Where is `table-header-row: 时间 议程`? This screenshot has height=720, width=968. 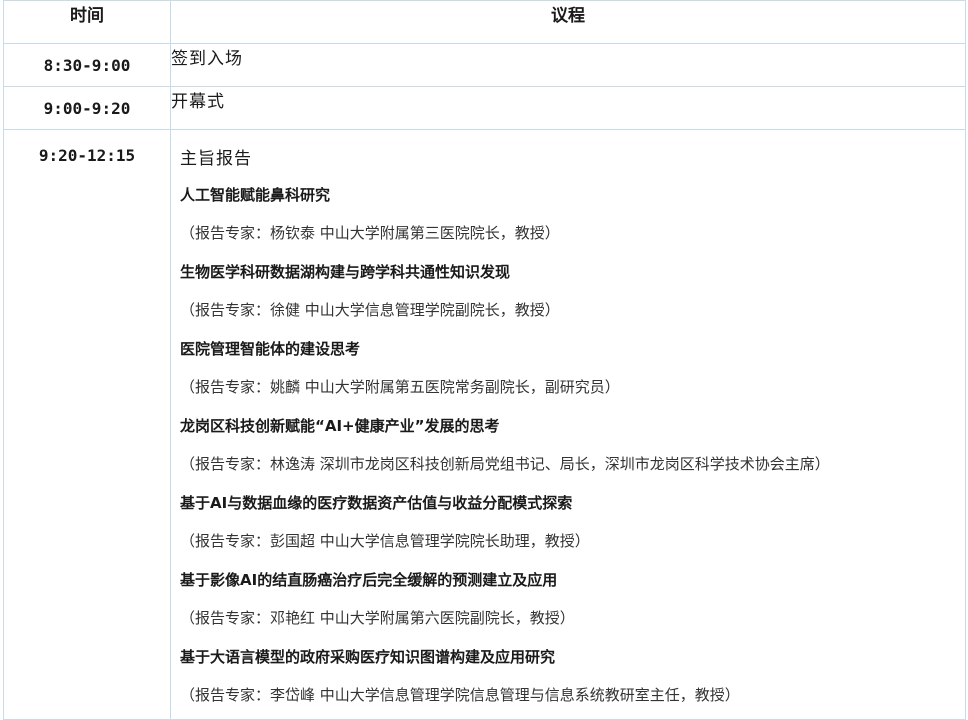 table-header-row: 时间 议程 is located at coordinates (484, 22).